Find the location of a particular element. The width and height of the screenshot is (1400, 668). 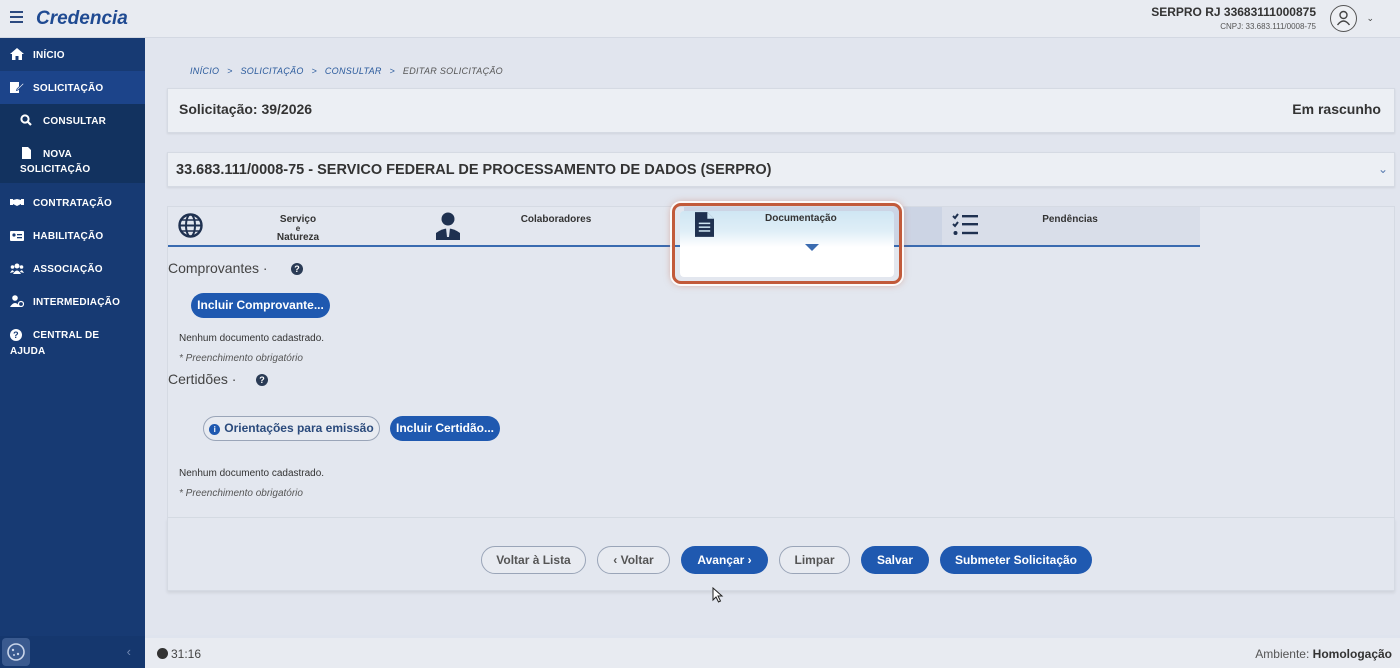

sidebar-item-associacao: ASSOCIAÇÃO is located at coordinates (72, 268).